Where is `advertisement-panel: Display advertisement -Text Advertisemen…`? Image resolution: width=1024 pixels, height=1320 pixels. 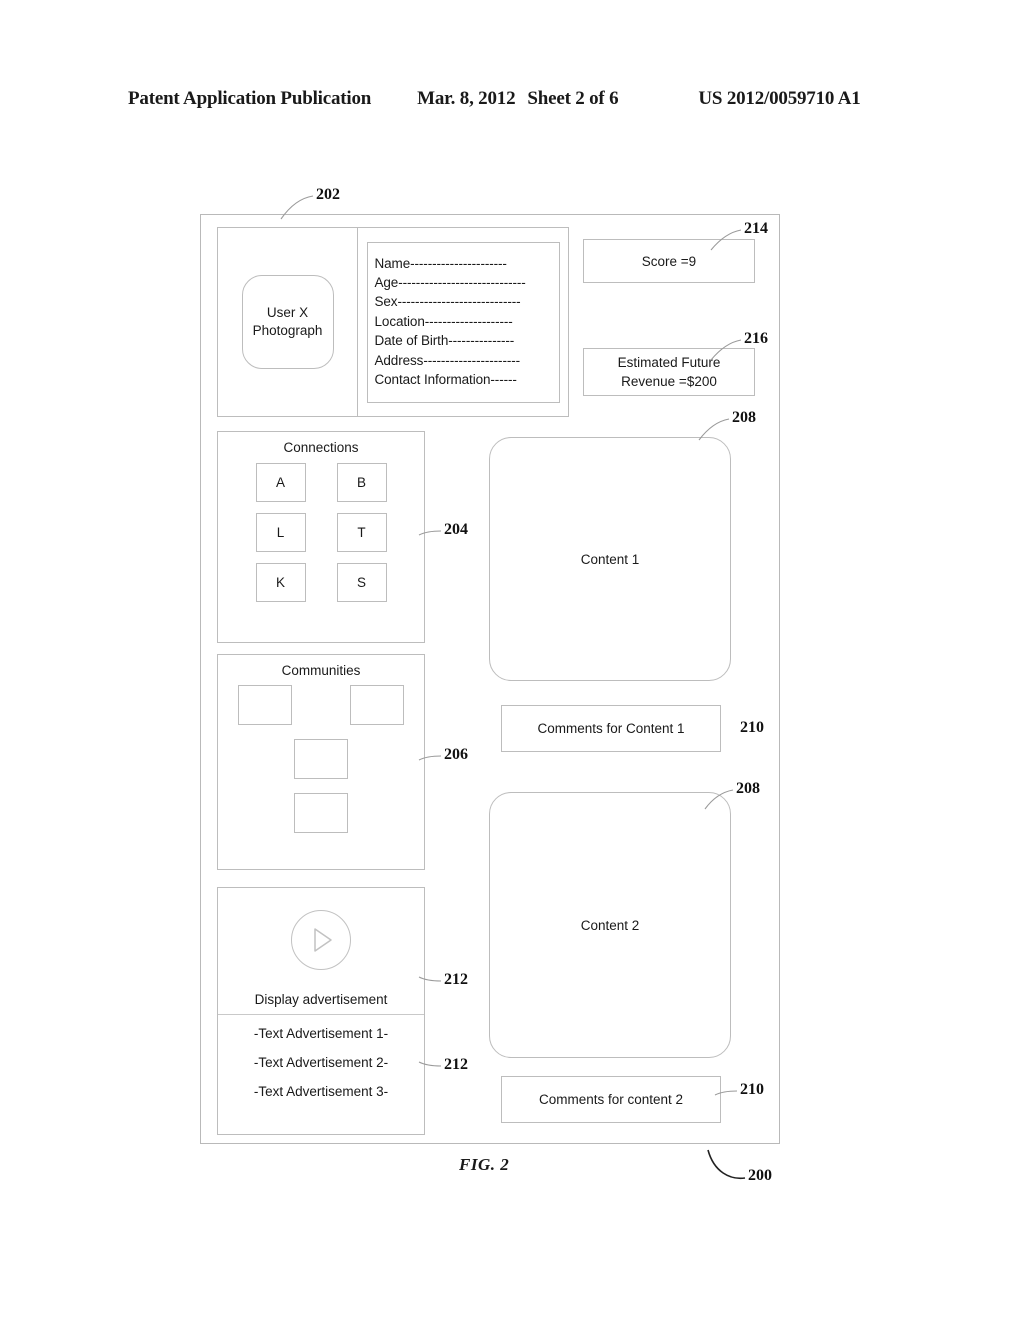 advertisement-panel: Display advertisement -Text Advertisemen… is located at coordinates (321, 1011).